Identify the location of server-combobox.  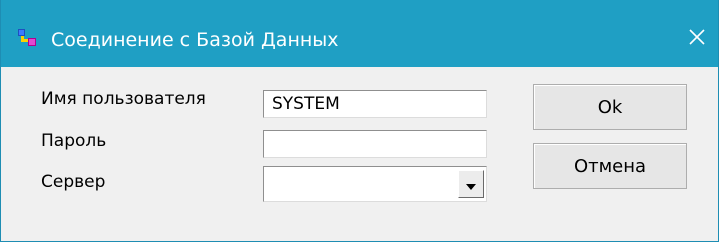
(375, 184).